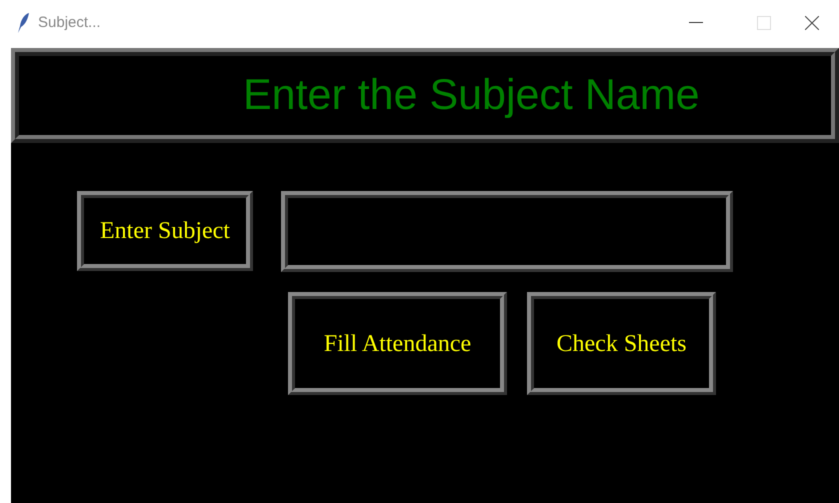  Describe the element at coordinates (23, 23) in the screenshot. I see `feather-icon` at that location.